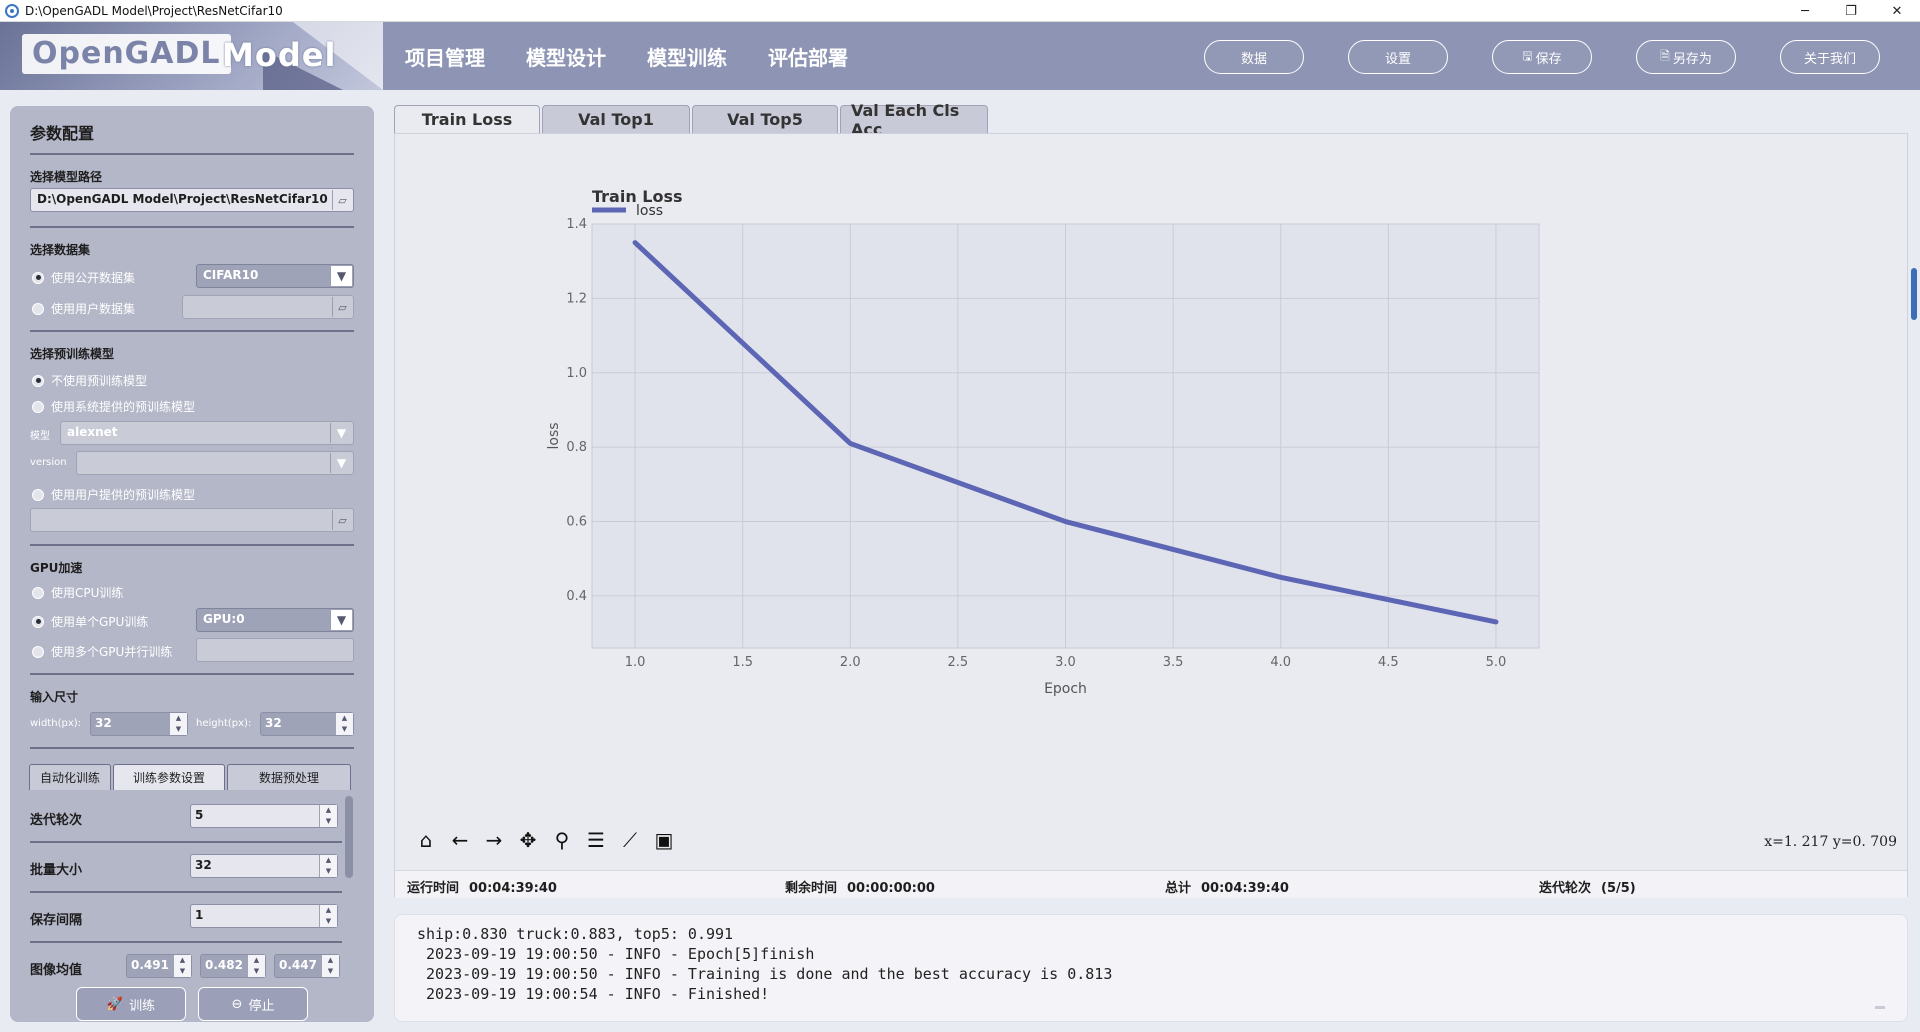 This screenshot has width=1920, height=1032. Describe the element at coordinates (562, 840) in the screenshot. I see `zoom-icon: ⚲` at that location.